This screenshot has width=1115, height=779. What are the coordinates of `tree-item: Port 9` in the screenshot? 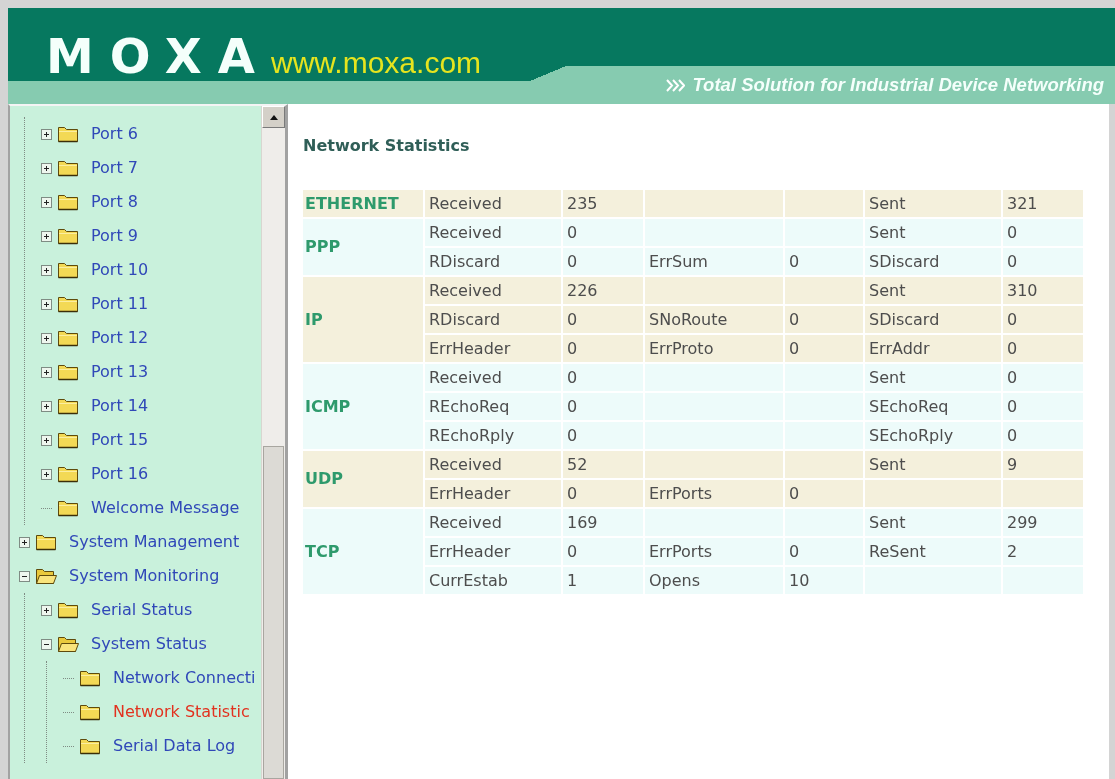 It's located at (89, 236).